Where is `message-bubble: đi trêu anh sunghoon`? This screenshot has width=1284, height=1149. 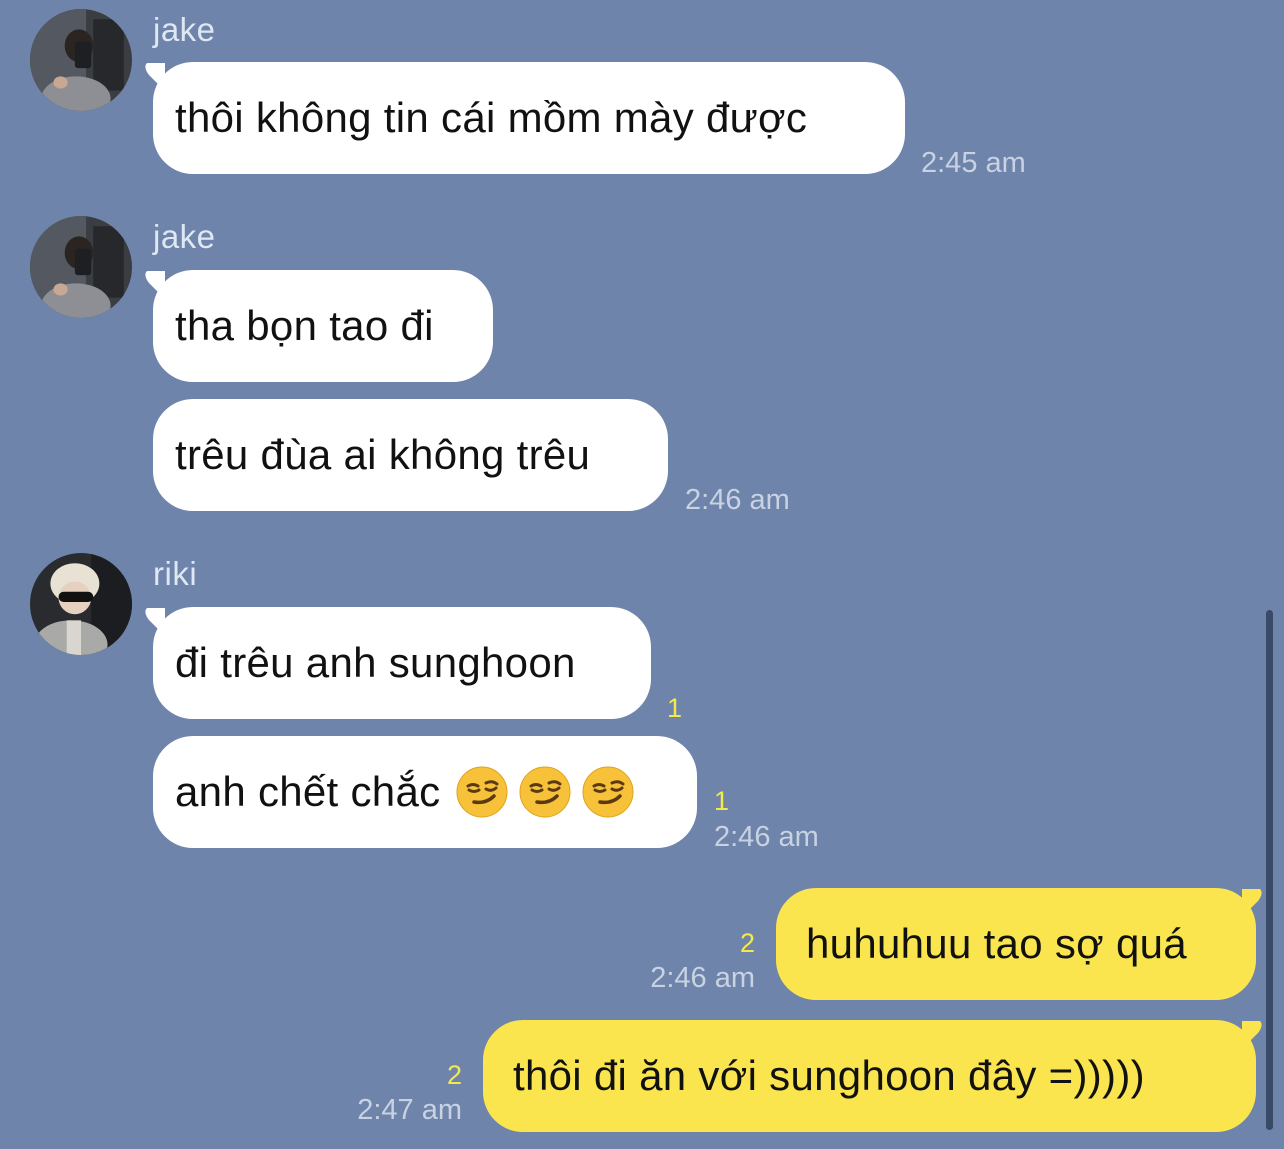 message-bubble: đi trêu anh sunghoon is located at coordinates (402, 663).